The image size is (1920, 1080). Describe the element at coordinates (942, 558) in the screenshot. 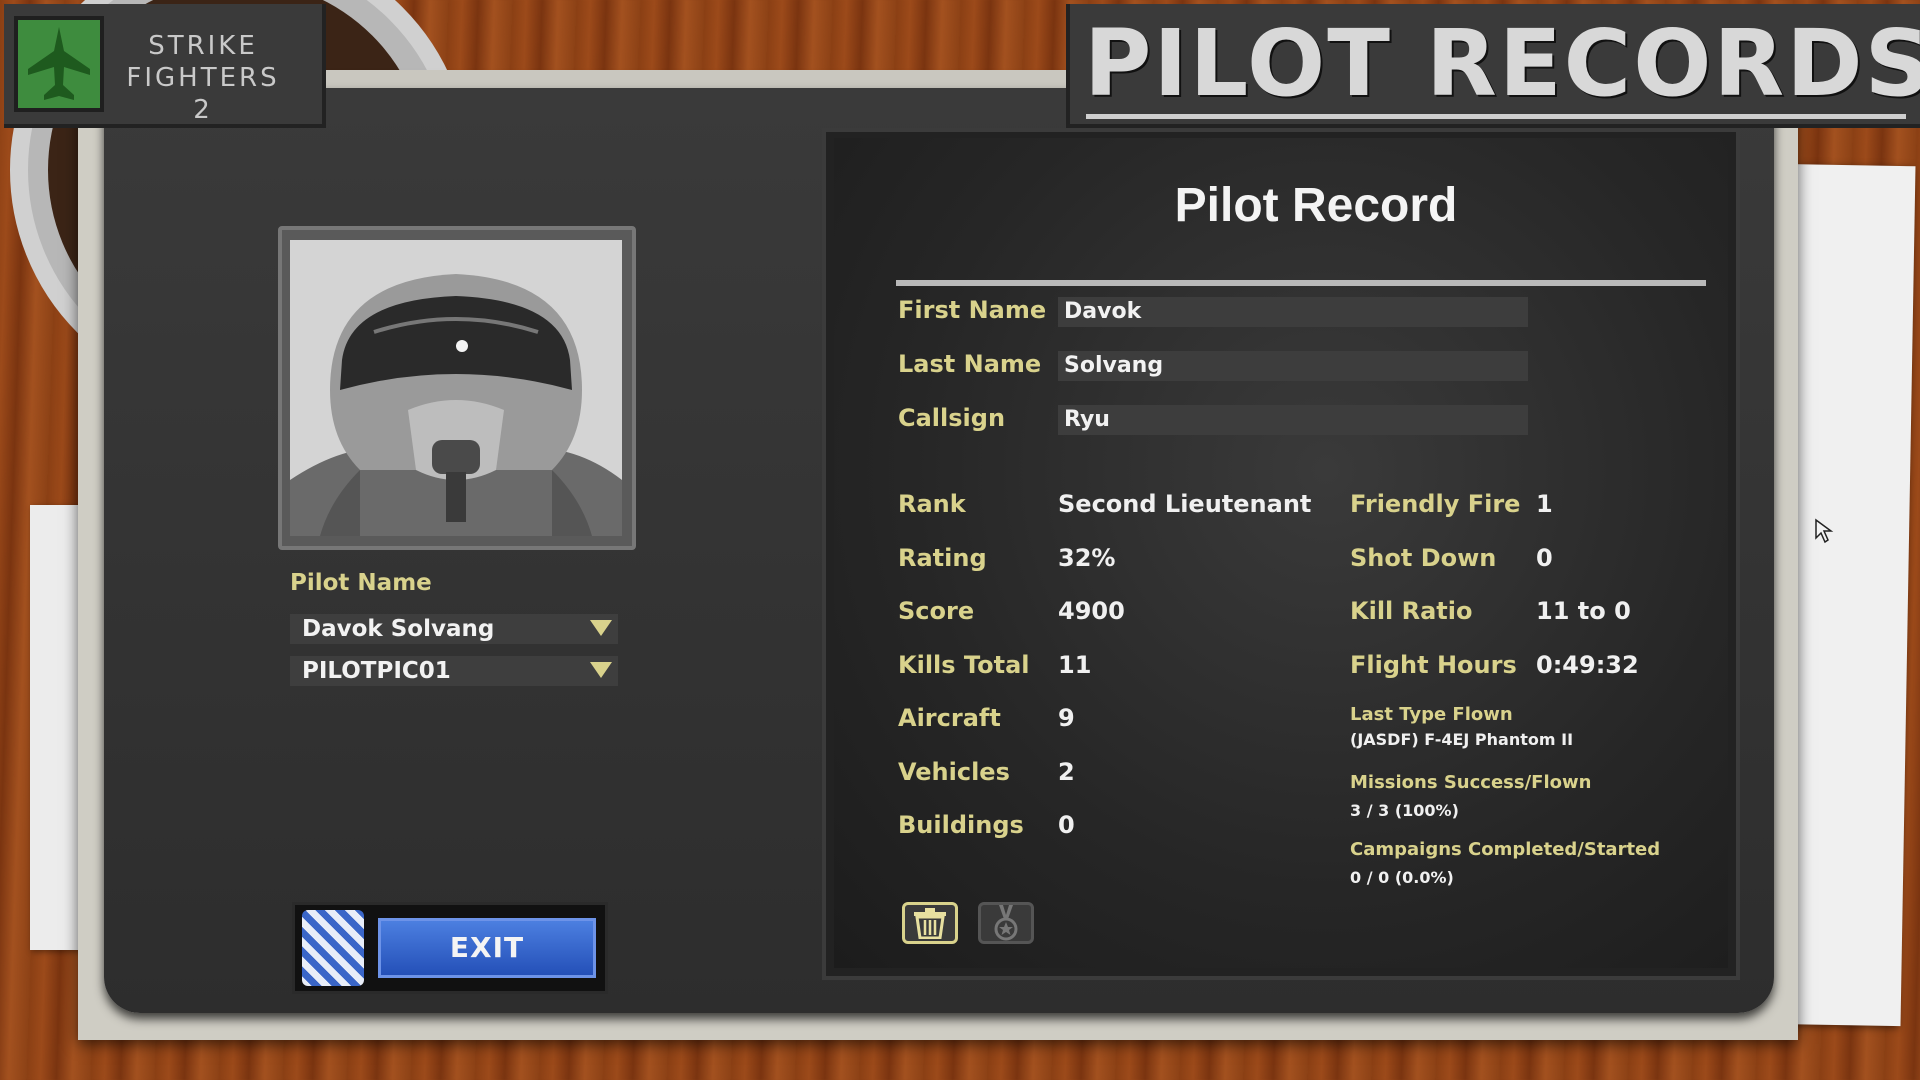

I see `stat-label: Rating` at that location.